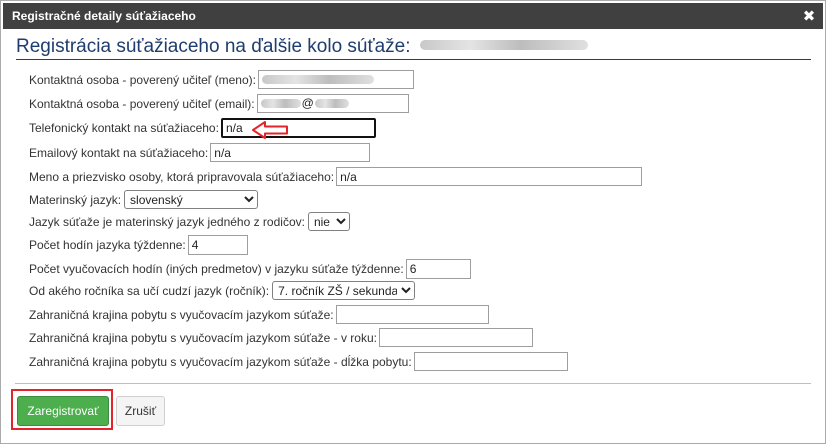 The height and width of the screenshot is (444, 826). I want to click on abroad-country-input, so click(412, 314).